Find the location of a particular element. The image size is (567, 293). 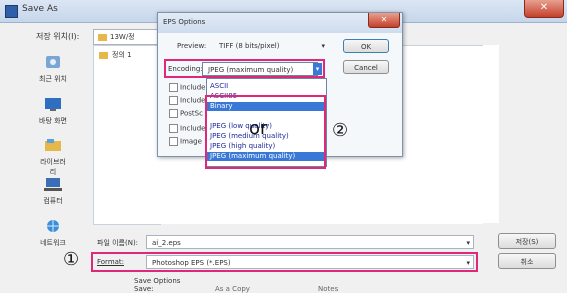

filename-label: 파일 이름(N): is located at coordinates (118, 243).